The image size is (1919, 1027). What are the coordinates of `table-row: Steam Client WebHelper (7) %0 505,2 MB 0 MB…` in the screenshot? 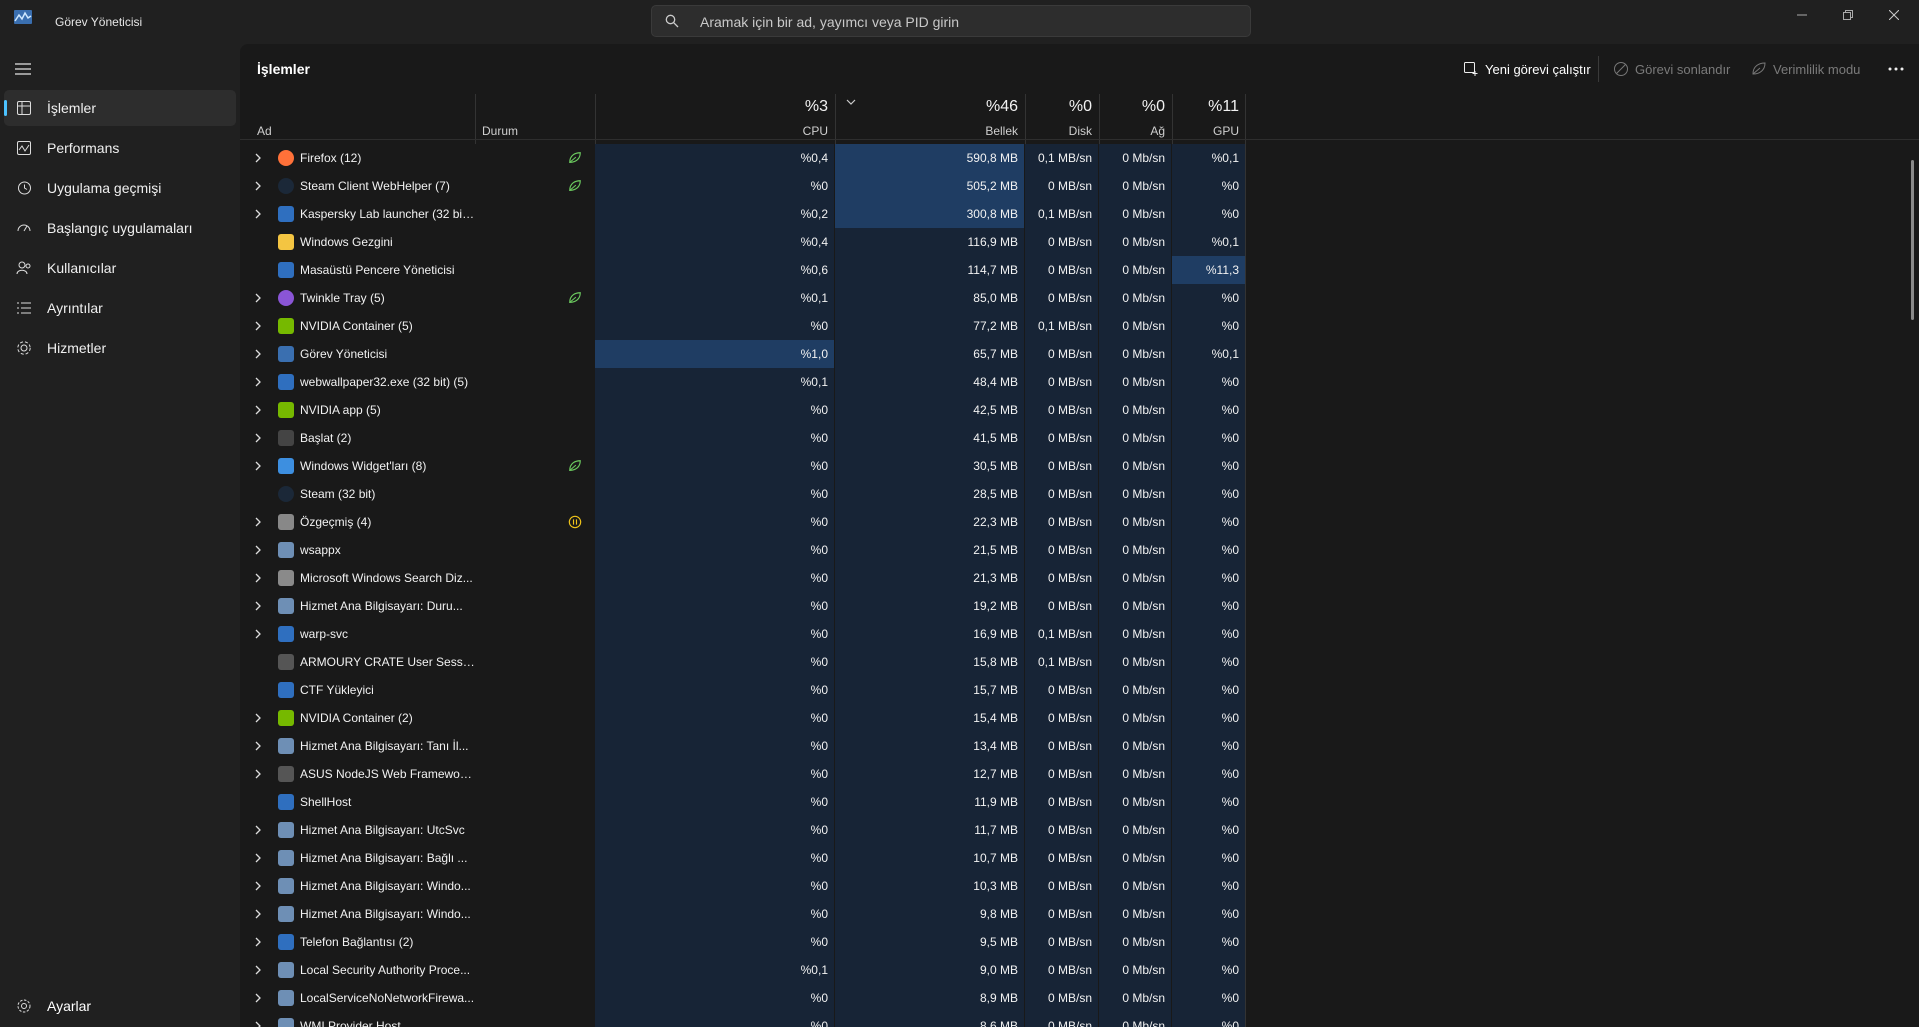 It's located at (1079, 186).